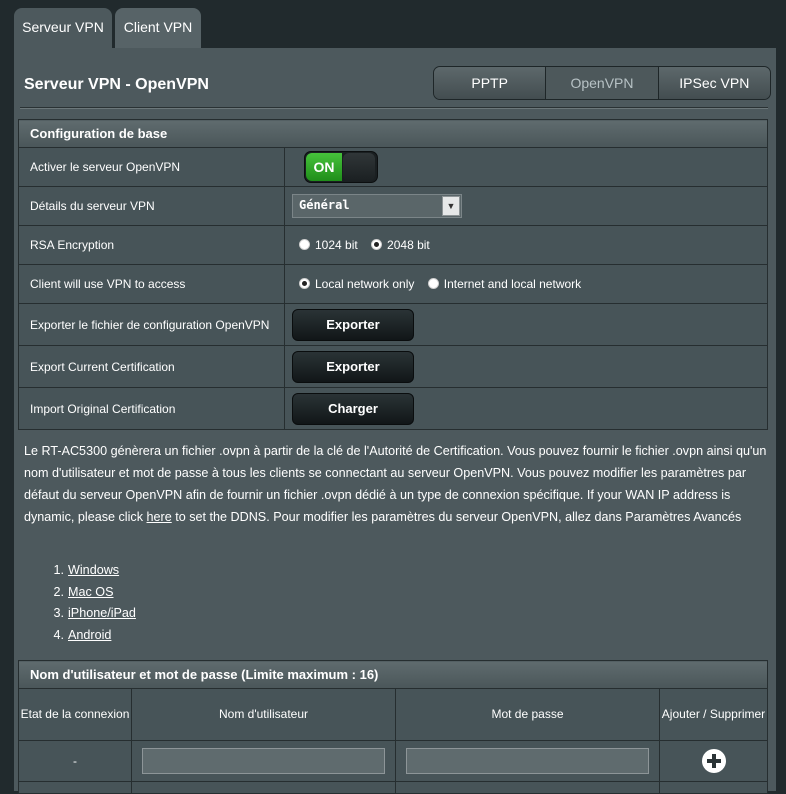 This screenshot has width=786, height=794. Describe the element at coordinates (451, 206) in the screenshot. I see `chevron-down-icon: ▼` at that location.